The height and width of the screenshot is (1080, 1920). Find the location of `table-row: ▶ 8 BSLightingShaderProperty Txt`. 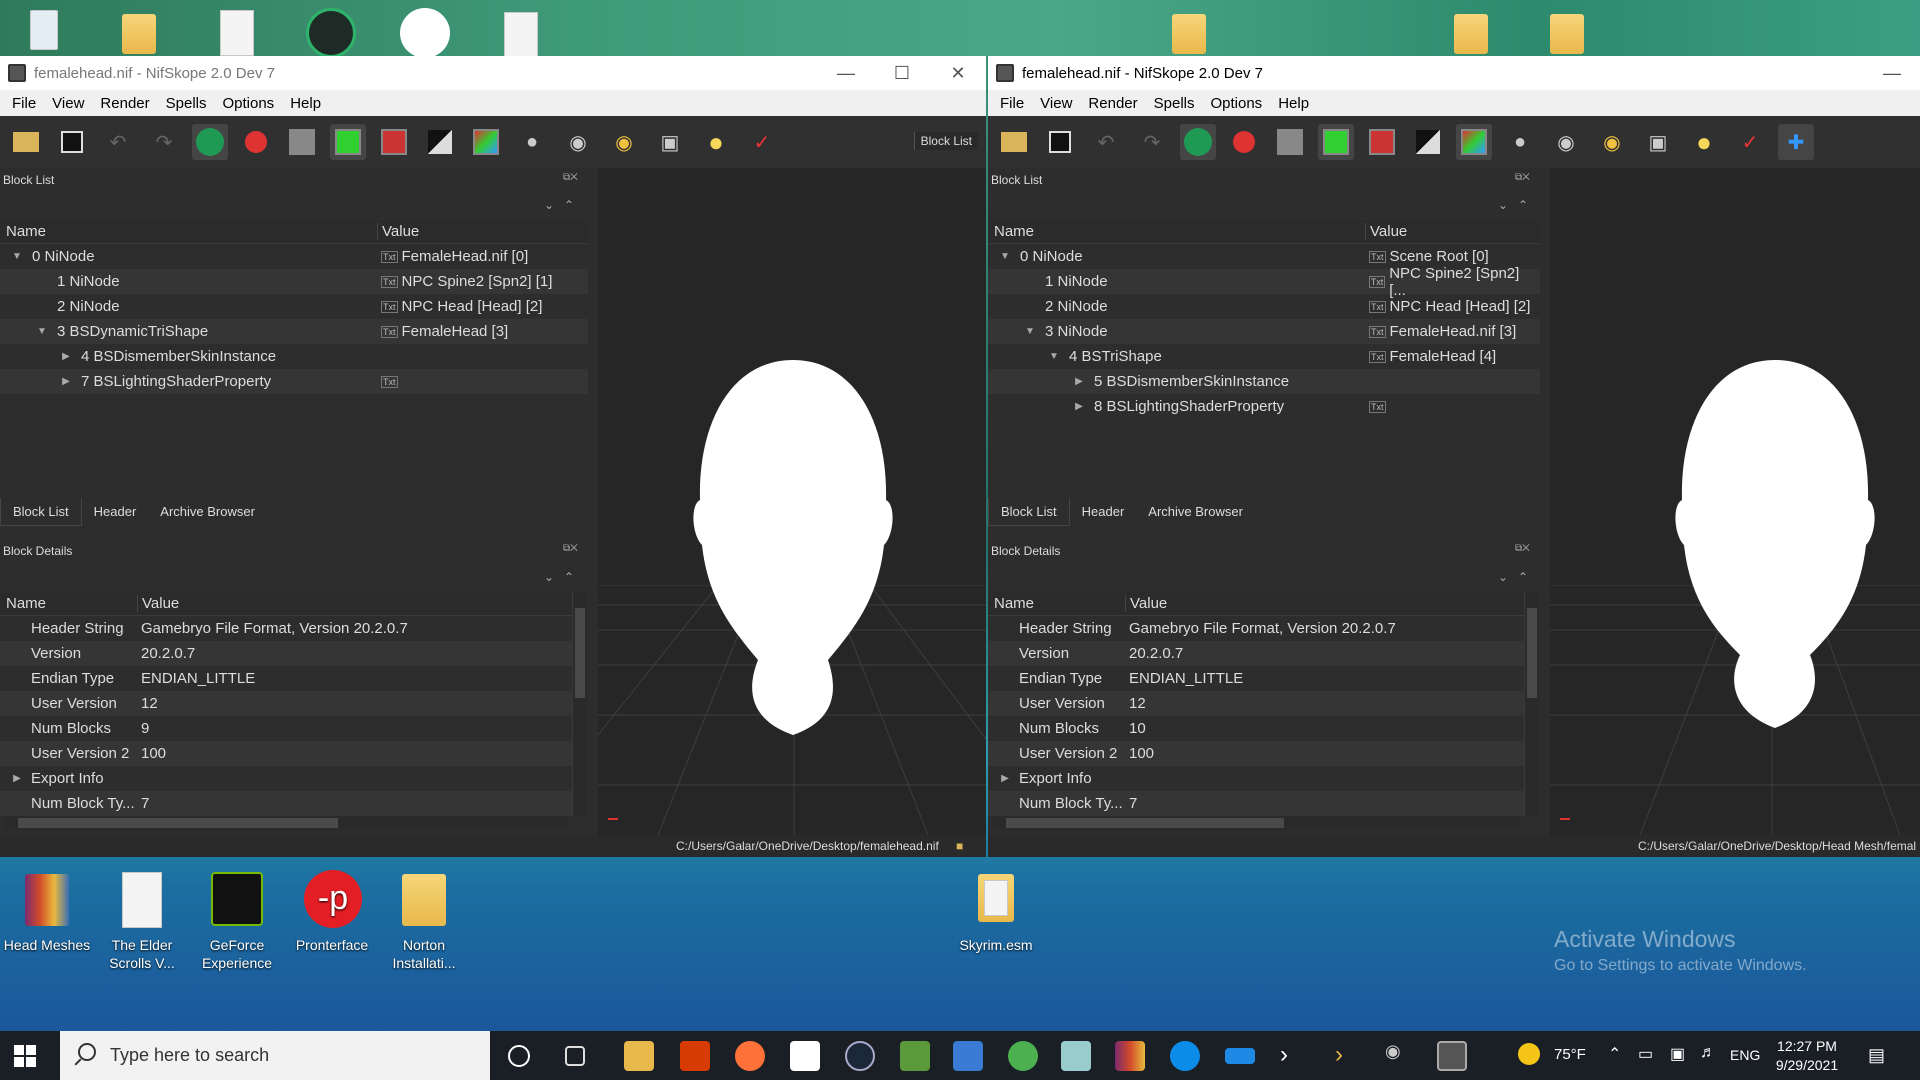

table-row: ▶ 8 BSLightingShaderProperty Txt is located at coordinates (1264, 406).